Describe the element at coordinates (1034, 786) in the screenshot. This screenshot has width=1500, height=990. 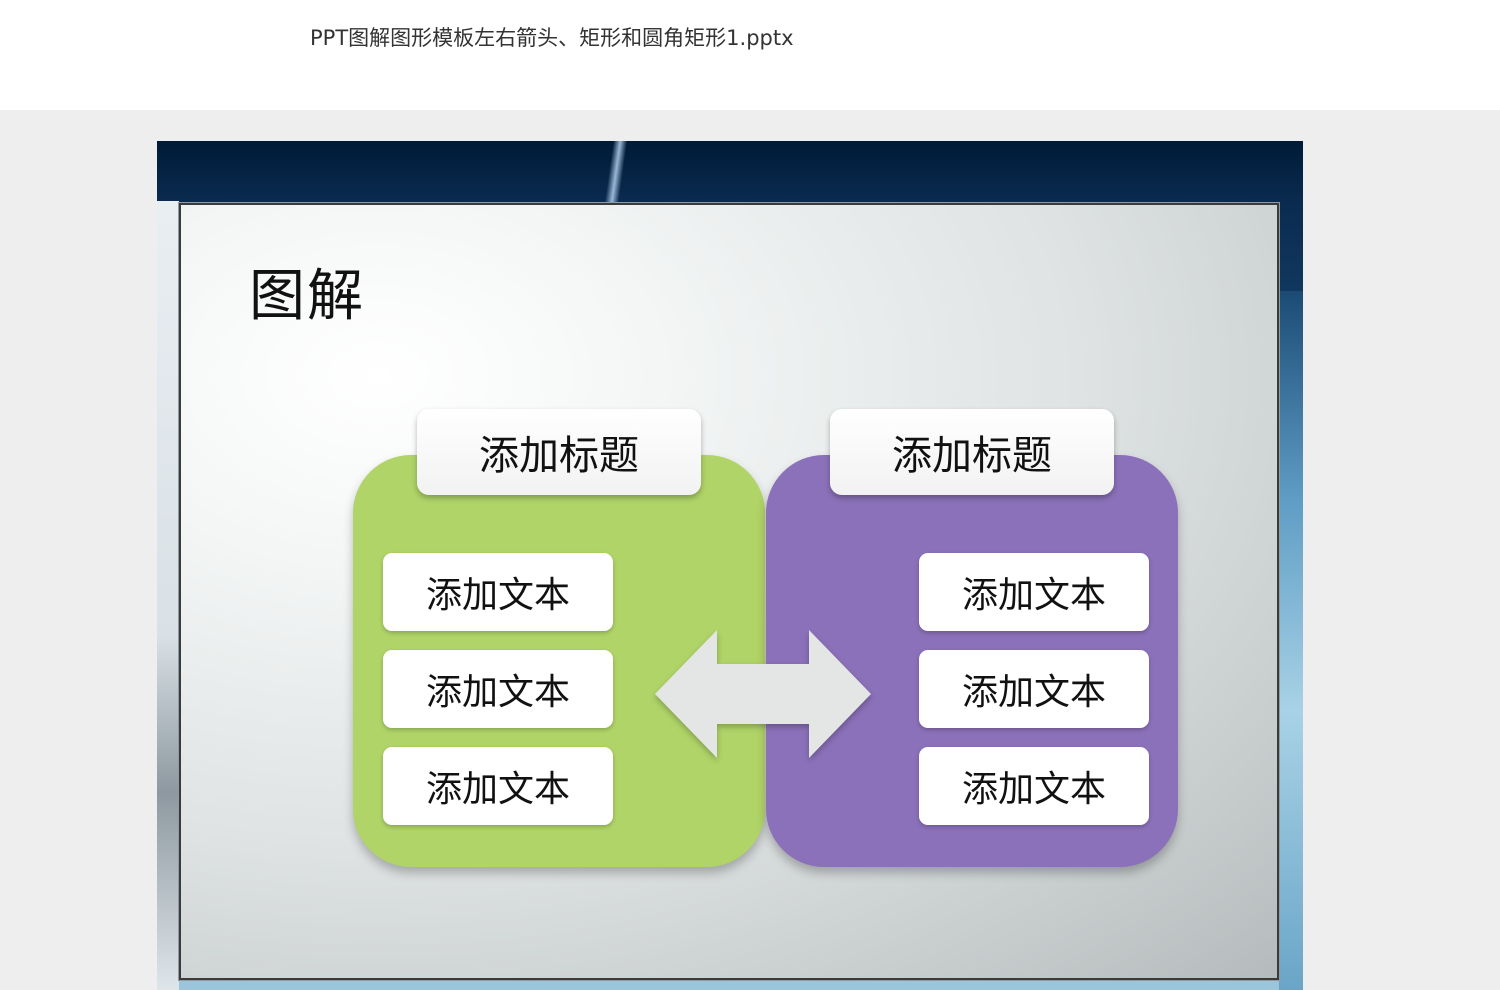
I see `right-text-box-3: 添加文本` at that location.